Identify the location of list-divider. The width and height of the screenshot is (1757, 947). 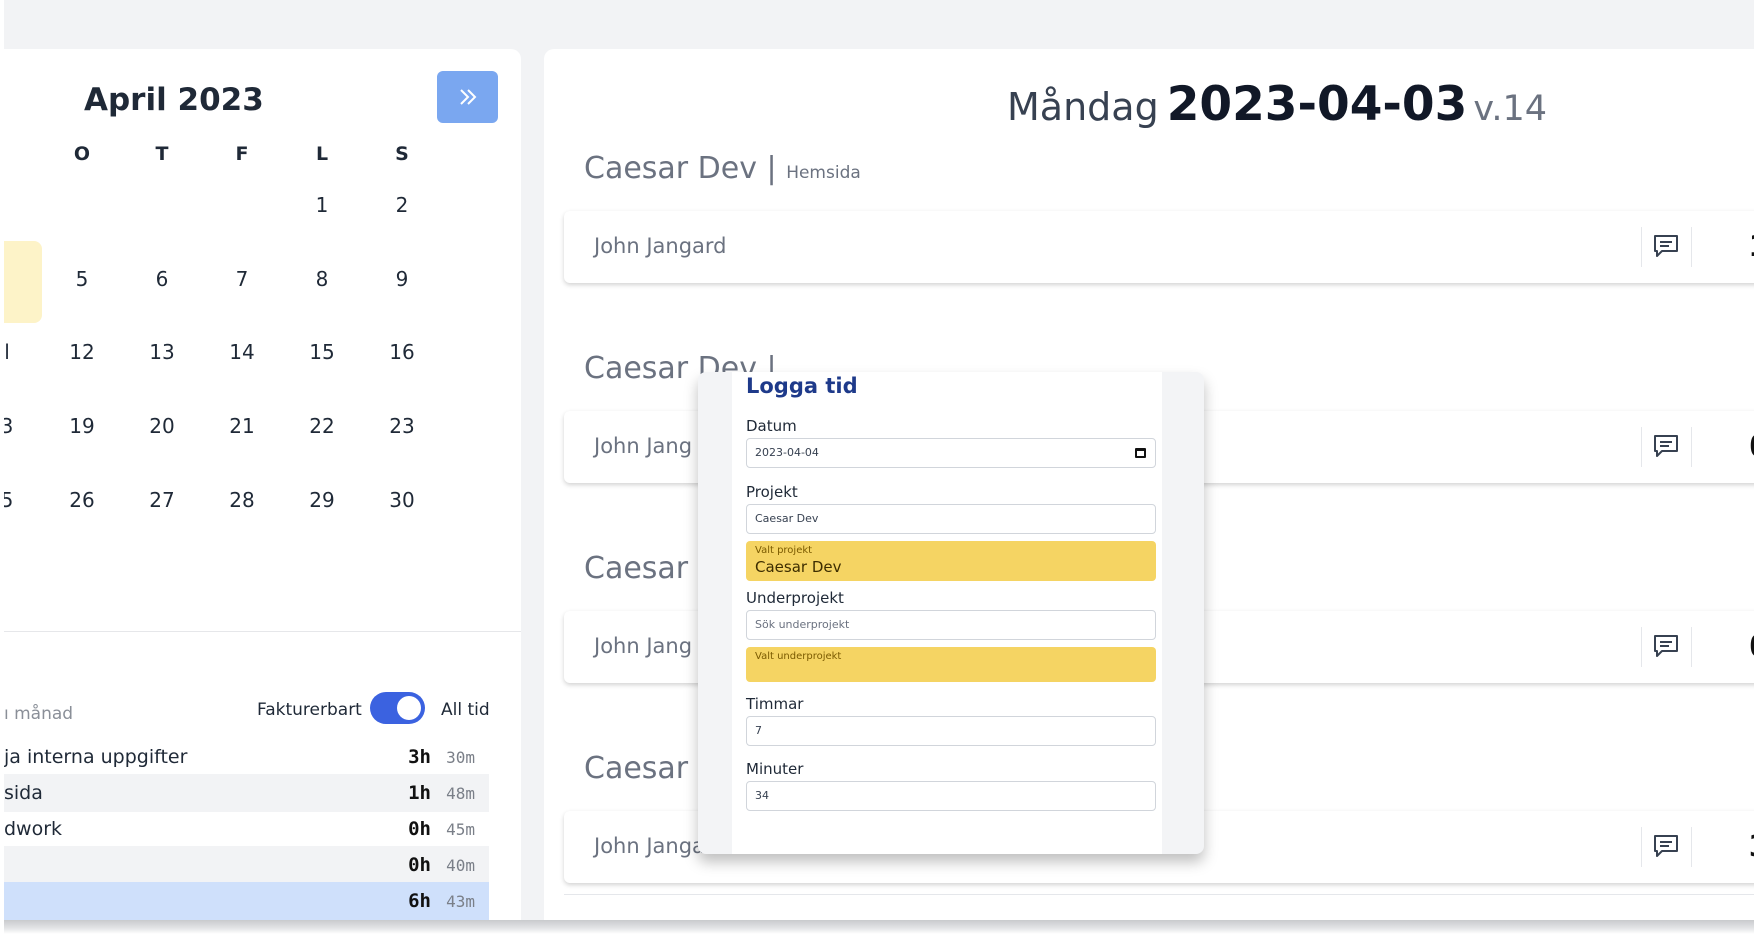
(1159, 894).